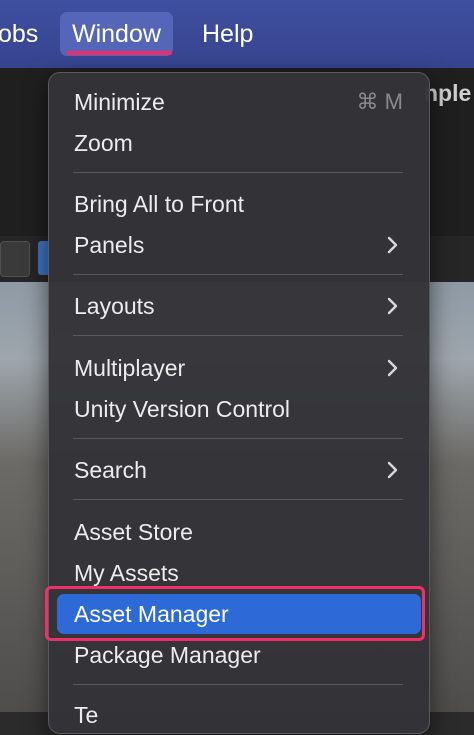  Describe the element at coordinates (109, 245) in the screenshot. I see `menu-item-label: Panels` at that location.